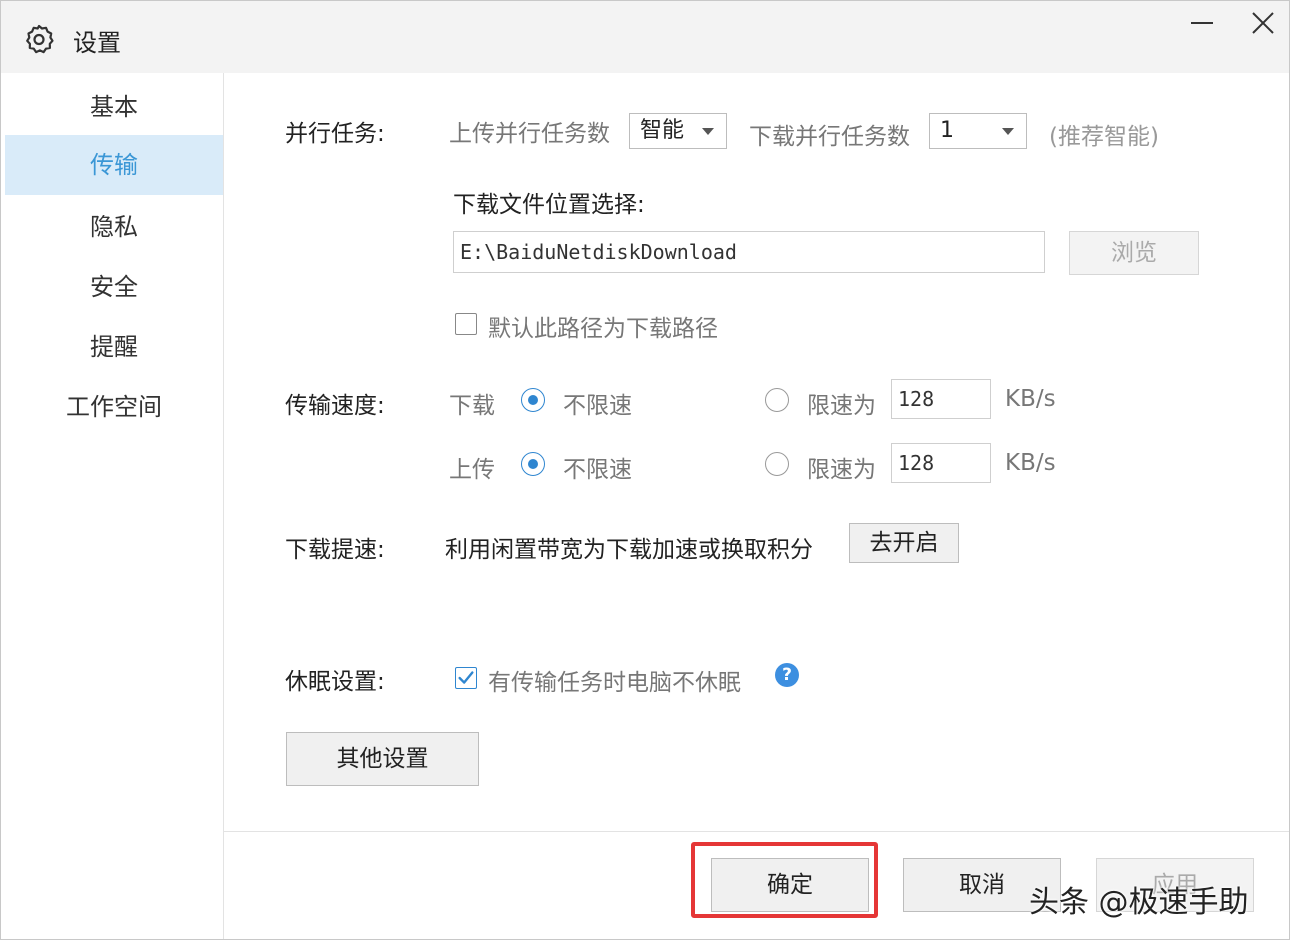 The image size is (1290, 940). What do you see at coordinates (662, 130) in the screenshot?
I see `upload-parallel-value: 智能` at bounding box center [662, 130].